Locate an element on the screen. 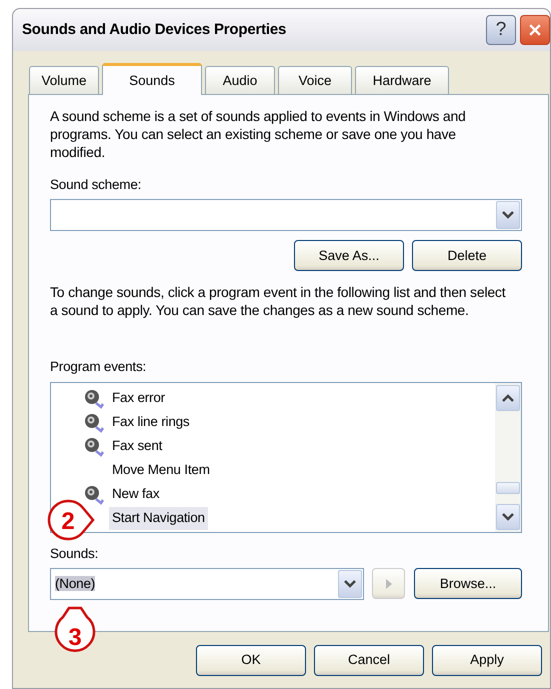 The image size is (551, 689). event-item: Start Navigation is located at coordinates (158, 518).